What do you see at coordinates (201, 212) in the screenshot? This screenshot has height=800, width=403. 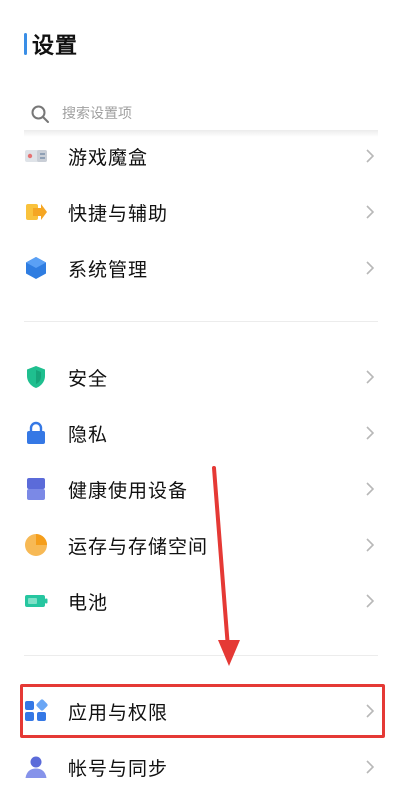 I see `settings-item-shortcut: 快捷与辅助` at bounding box center [201, 212].